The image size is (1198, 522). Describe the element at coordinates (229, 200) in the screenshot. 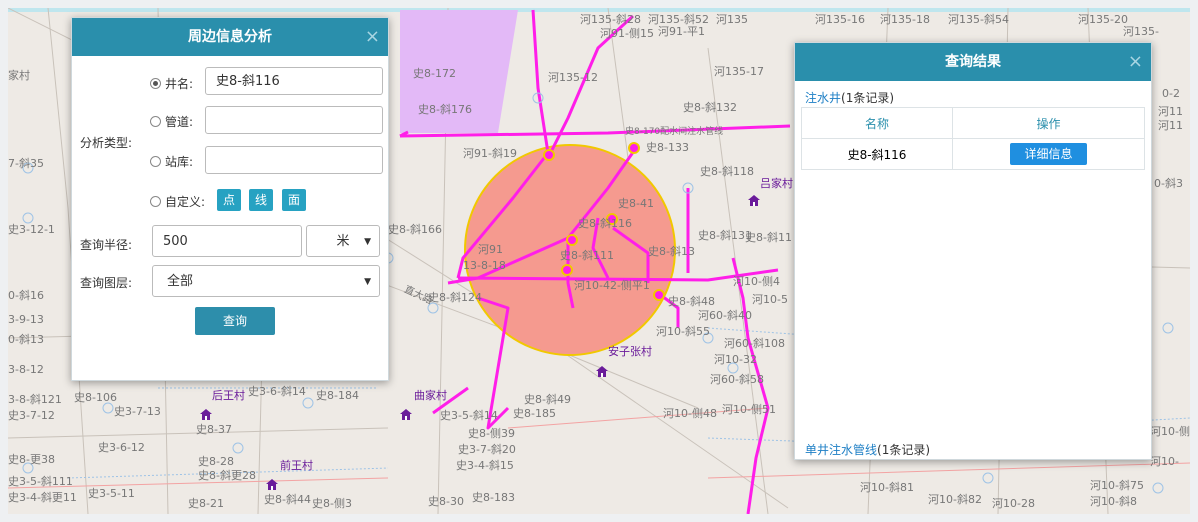

I see `draw-point-button: 点` at that location.